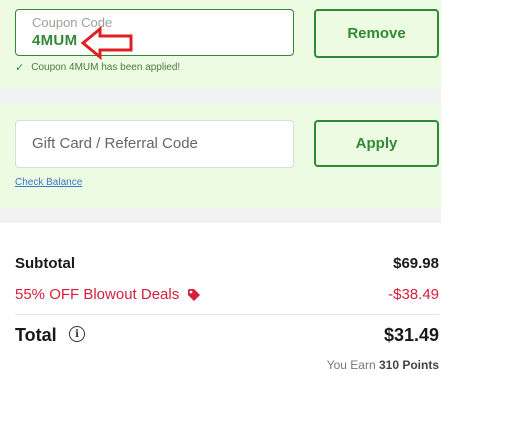  What do you see at coordinates (97, 294) in the screenshot?
I see `discount-label: 55% OFF Blowout Deals` at bounding box center [97, 294].